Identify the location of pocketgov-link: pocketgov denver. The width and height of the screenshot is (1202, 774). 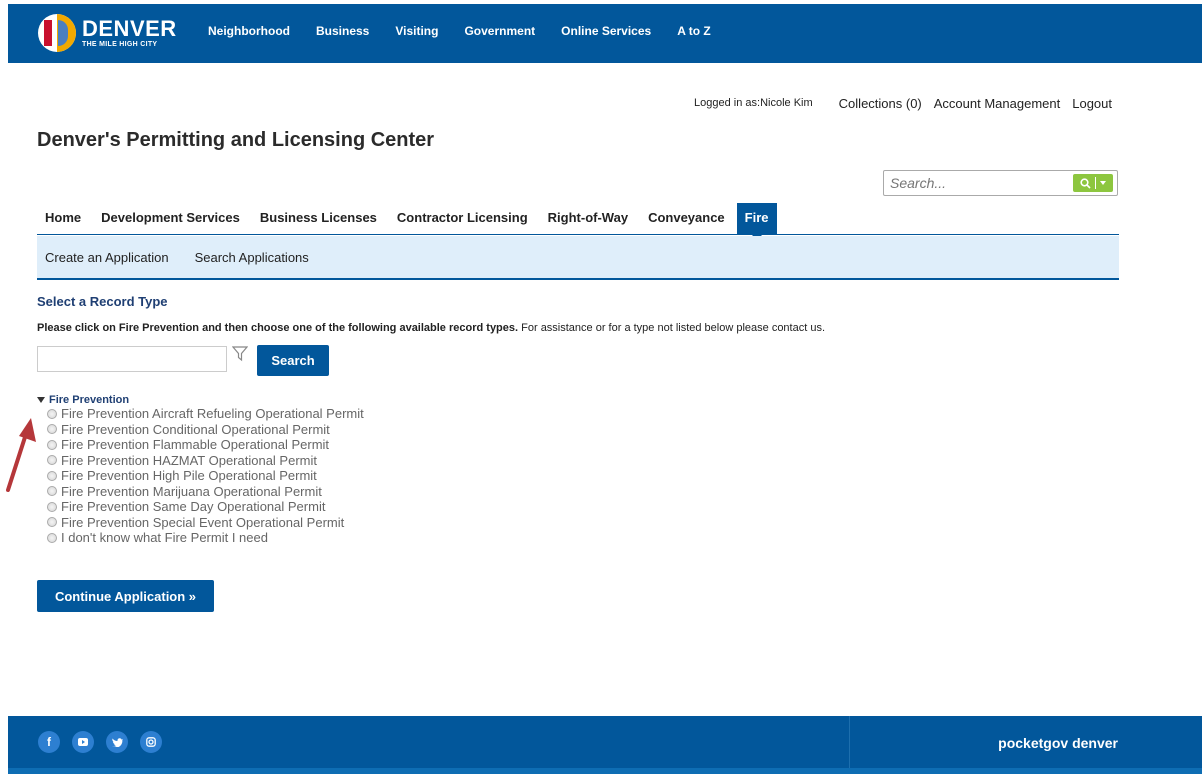
(1058, 743).